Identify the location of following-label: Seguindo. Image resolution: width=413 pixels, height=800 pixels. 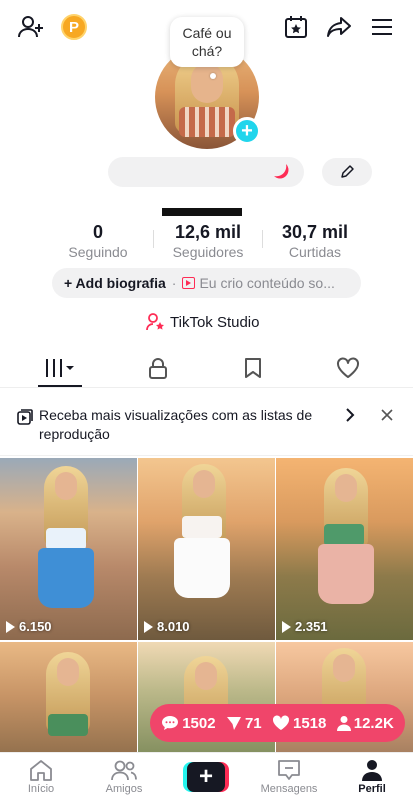
(98, 252).